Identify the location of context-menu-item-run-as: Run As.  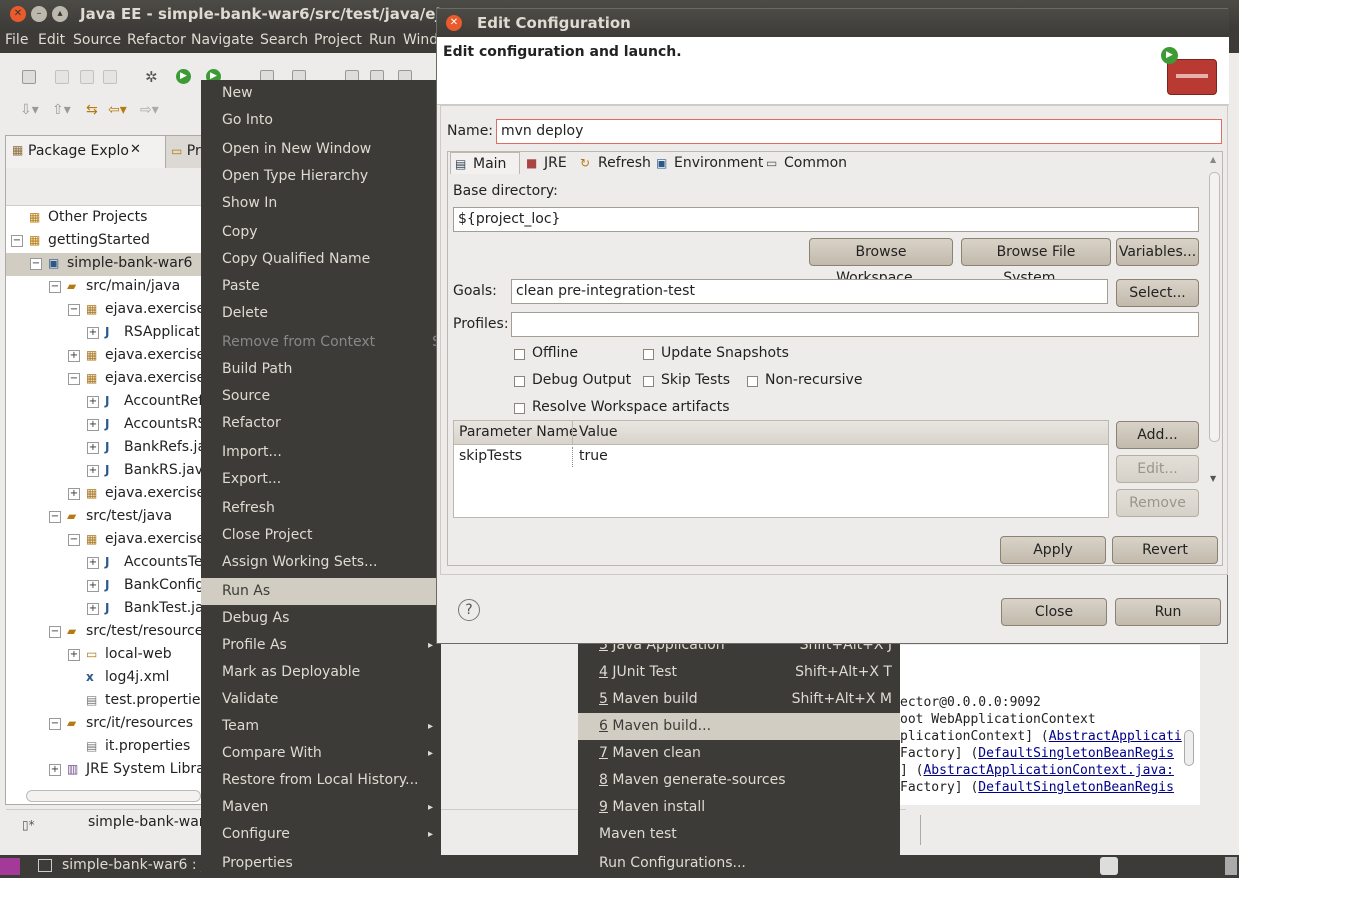
(321, 591).